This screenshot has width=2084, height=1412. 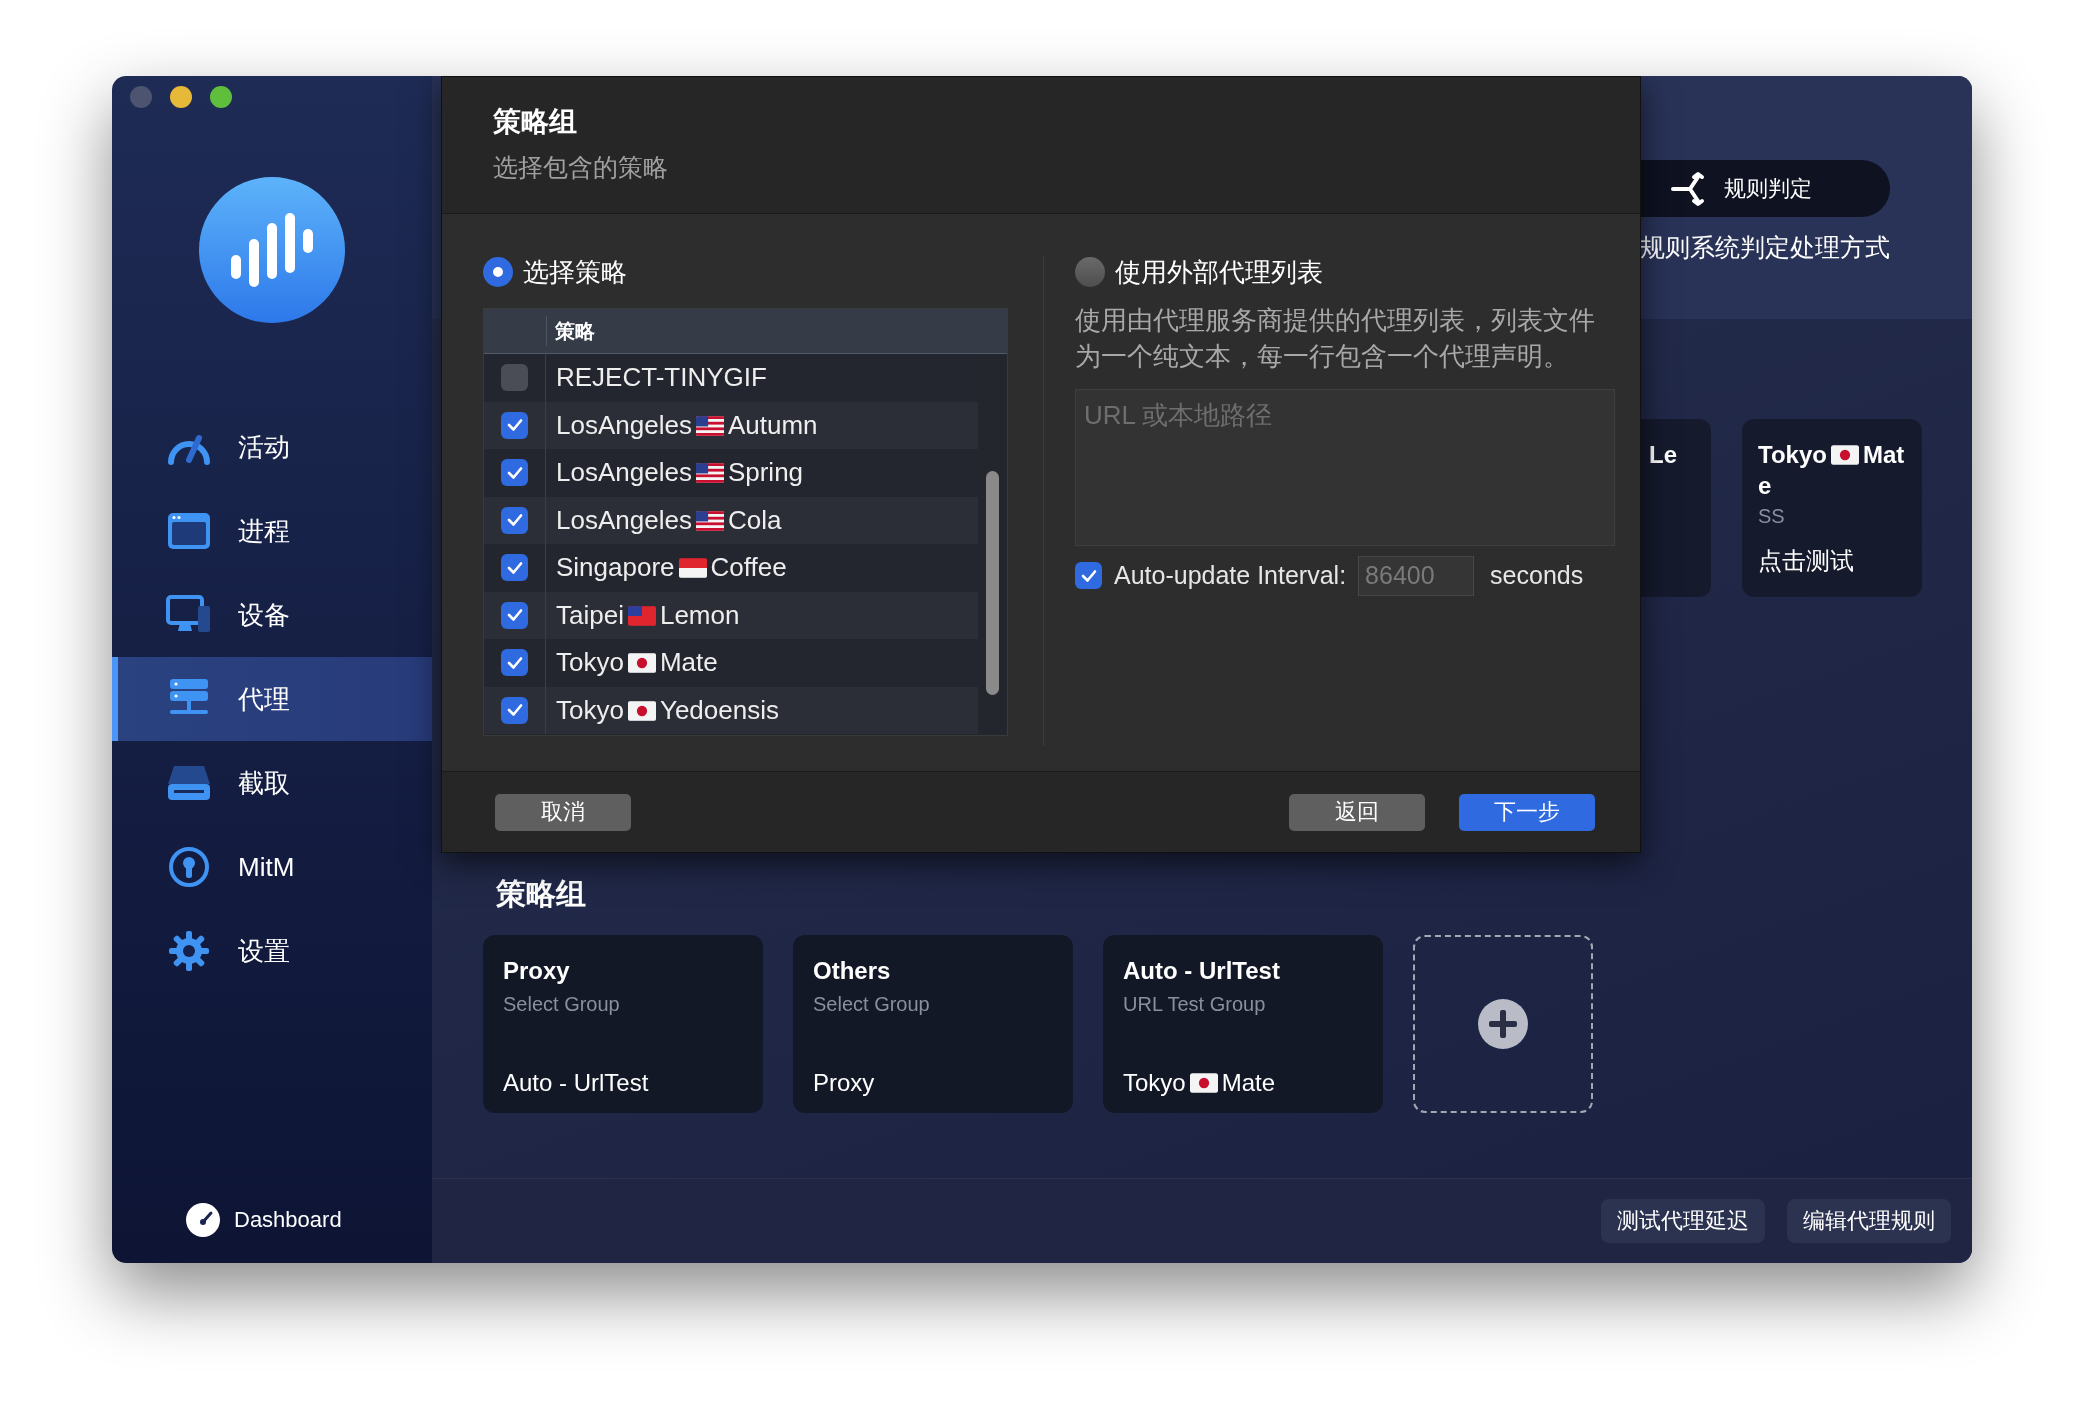 I want to click on proxy-name: Tokyo Mate, so click(x=1832, y=471).